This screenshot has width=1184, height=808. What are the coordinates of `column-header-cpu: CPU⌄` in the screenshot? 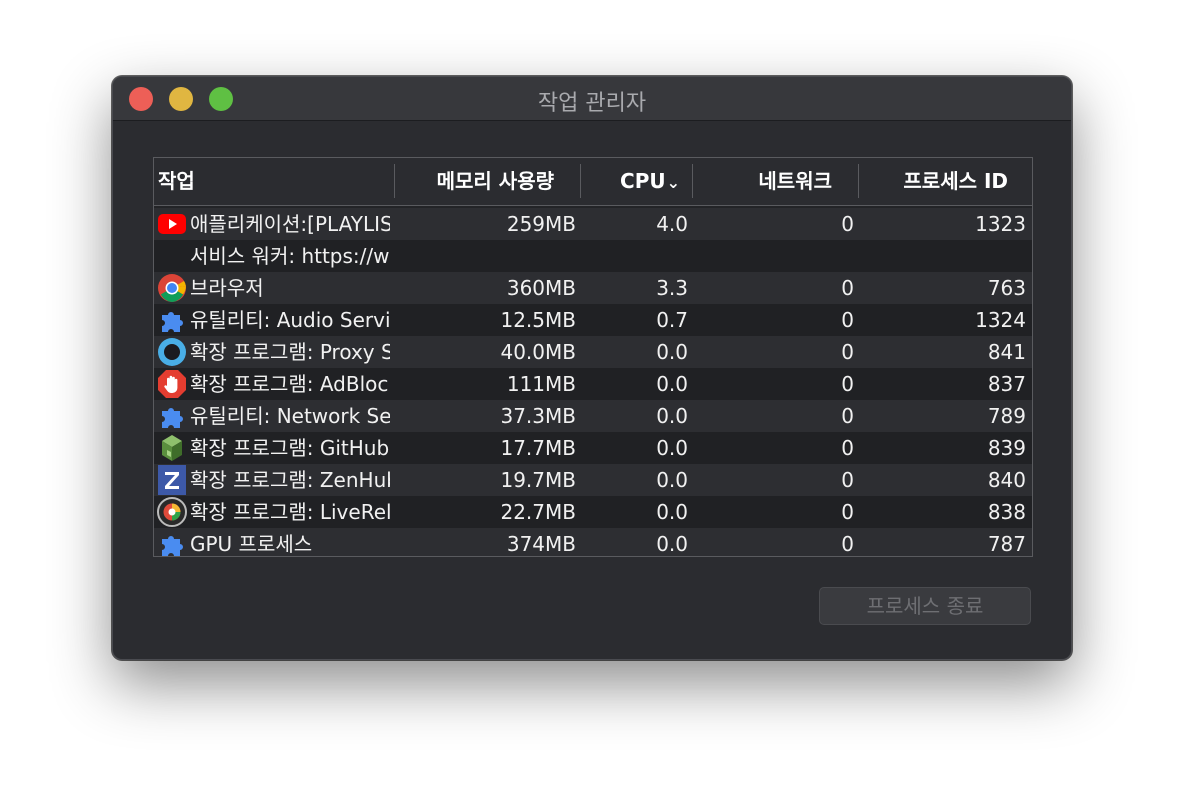 It's located at (636, 181).